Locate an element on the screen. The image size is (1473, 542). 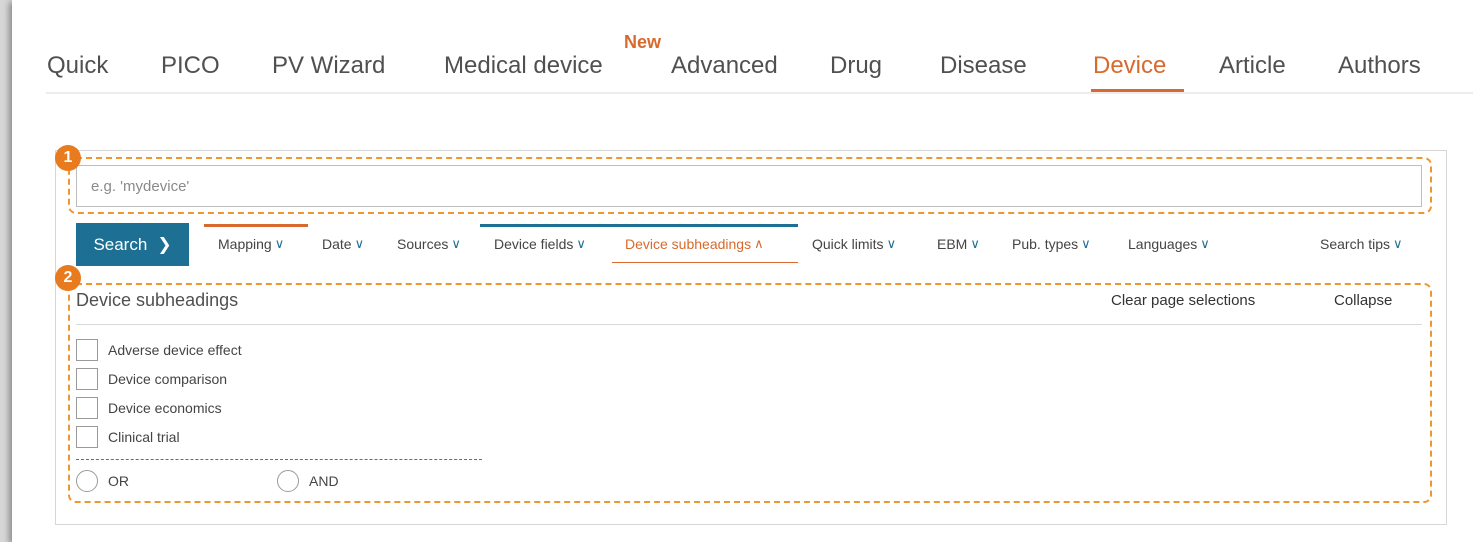
filter-label: EBM is located at coordinates (952, 244).